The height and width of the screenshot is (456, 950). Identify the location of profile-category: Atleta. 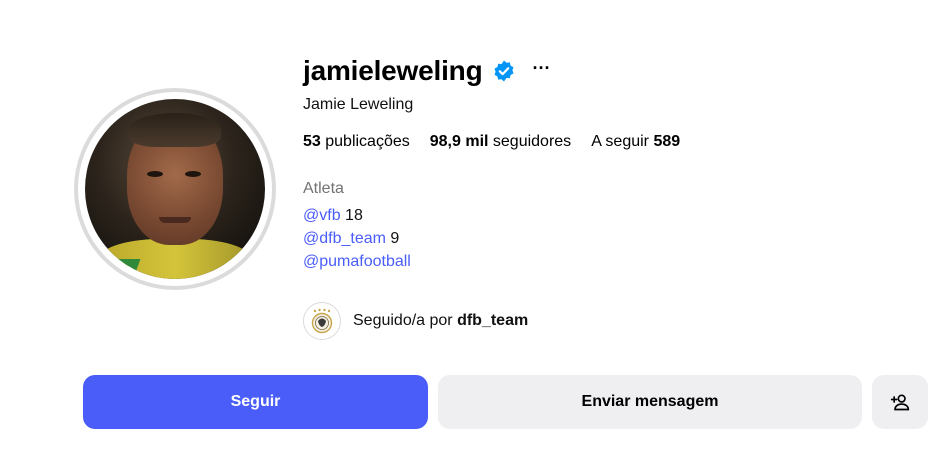
(323, 188).